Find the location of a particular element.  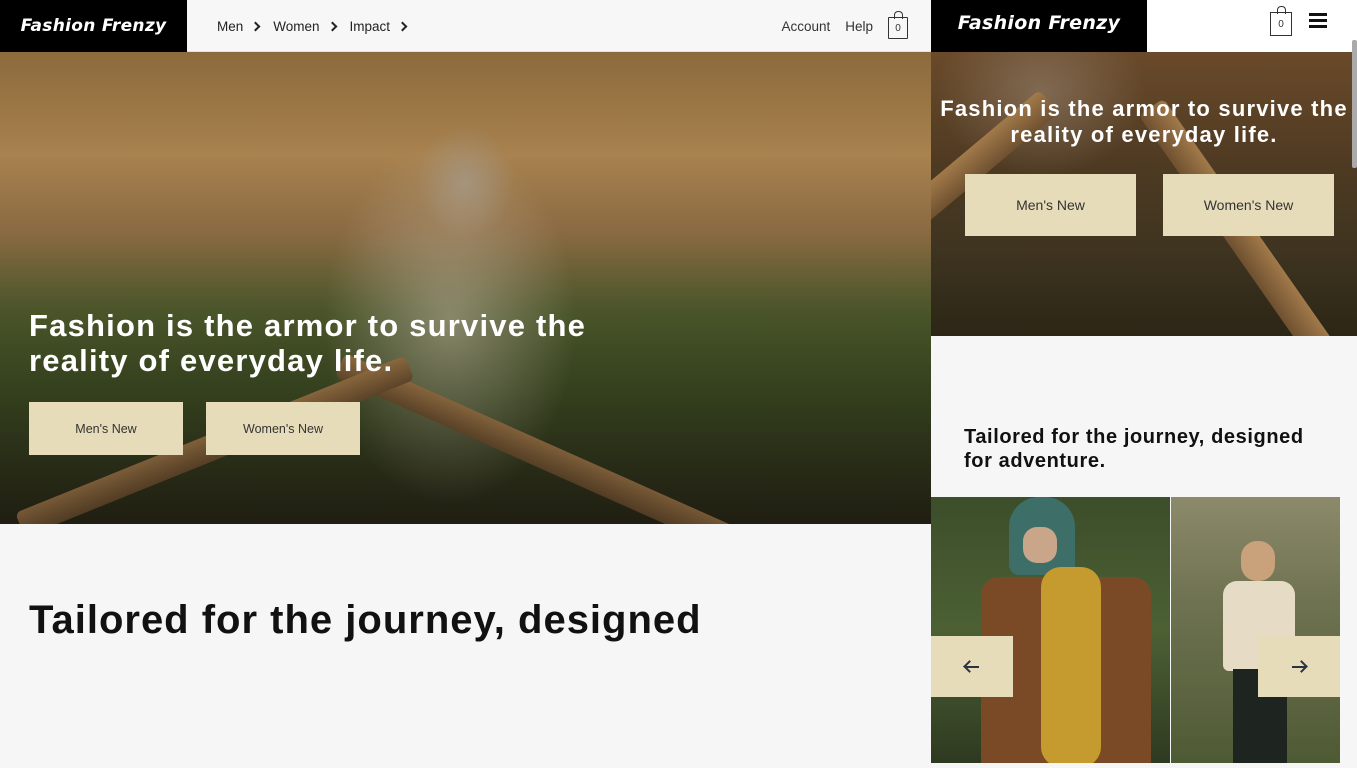

mobile-header: Fashion Frenzy 0 is located at coordinates (1144, 26).